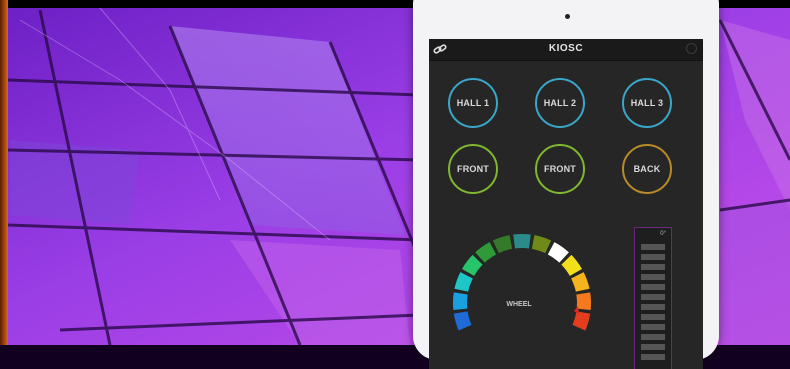 Image resolution: width=790 pixels, height=369 pixels. Describe the element at coordinates (567, 16) in the screenshot. I see `tablet-camera` at that location.